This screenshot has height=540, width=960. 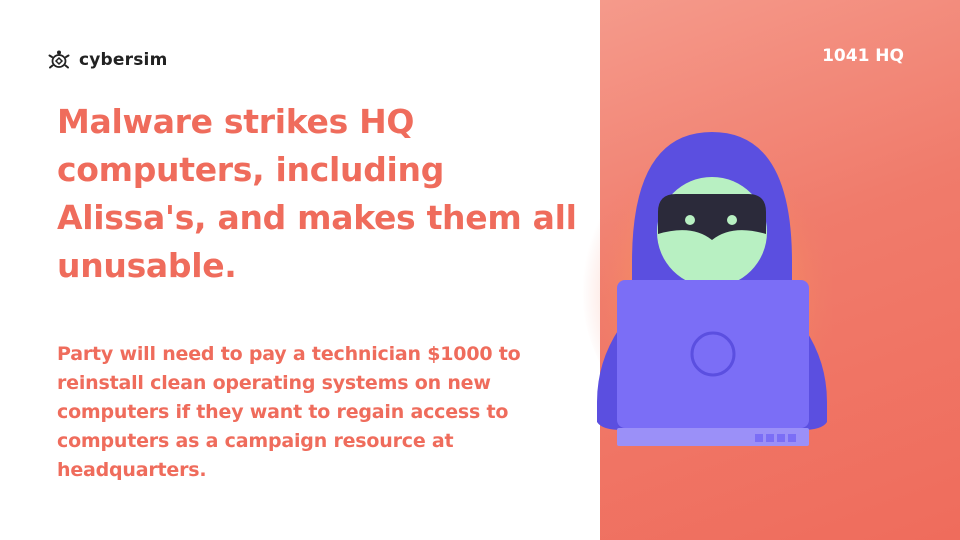 What do you see at coordinates (59, 59) in the screenshot?
I see `turtle-logo-icon` at bounding box center [59, 59].